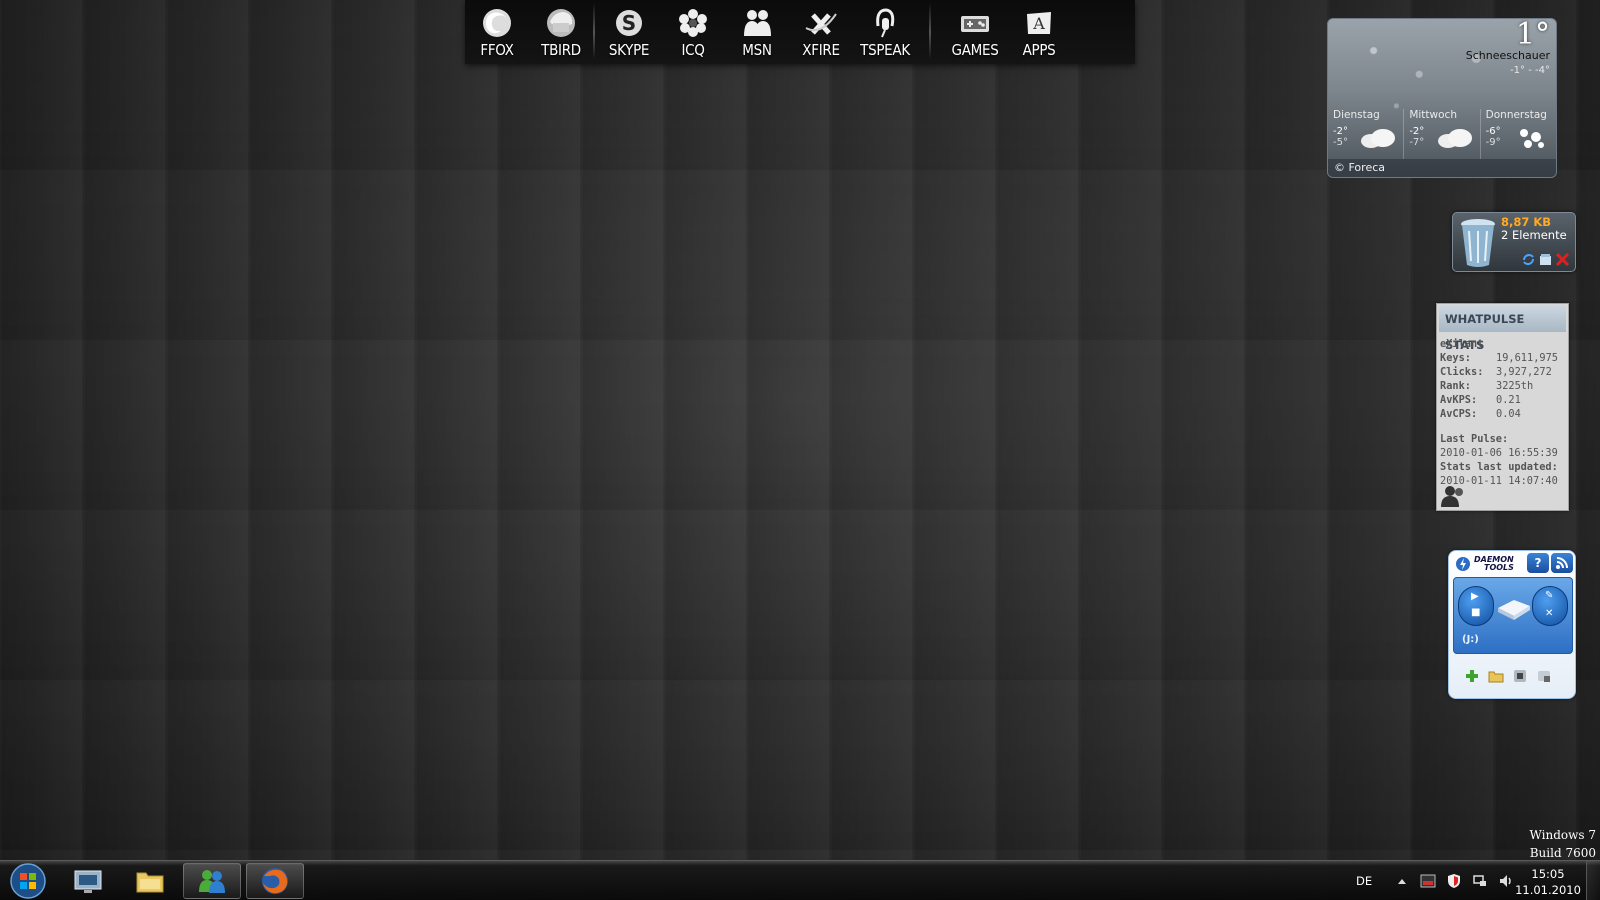 The width and height of the screenshot is (1600, 900). Describe the element at coordinates (1433, 115) in the screenshot. I see `forecast-day-name: Mittwoch` at that location.